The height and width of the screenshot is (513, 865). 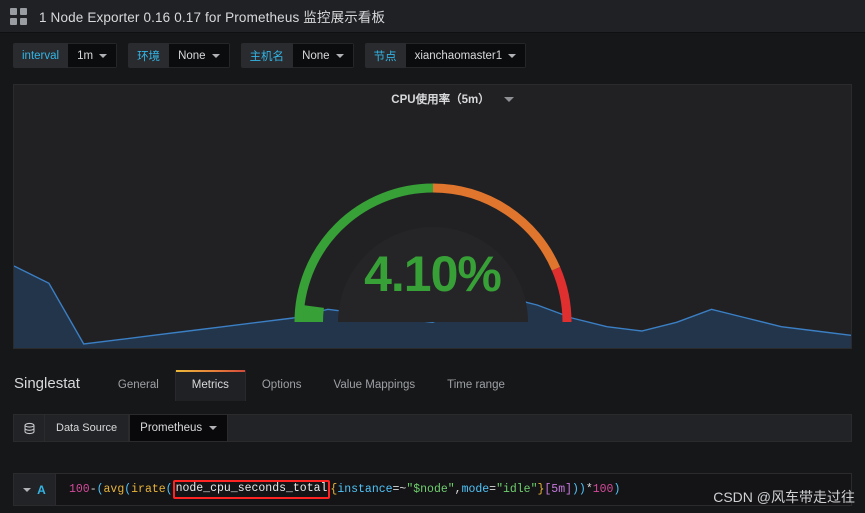 What do you see at coordinates (375, 385) in the screenshot?
I see `tab-value-mappings: Value Mappings` at bounding box center [375, 385].